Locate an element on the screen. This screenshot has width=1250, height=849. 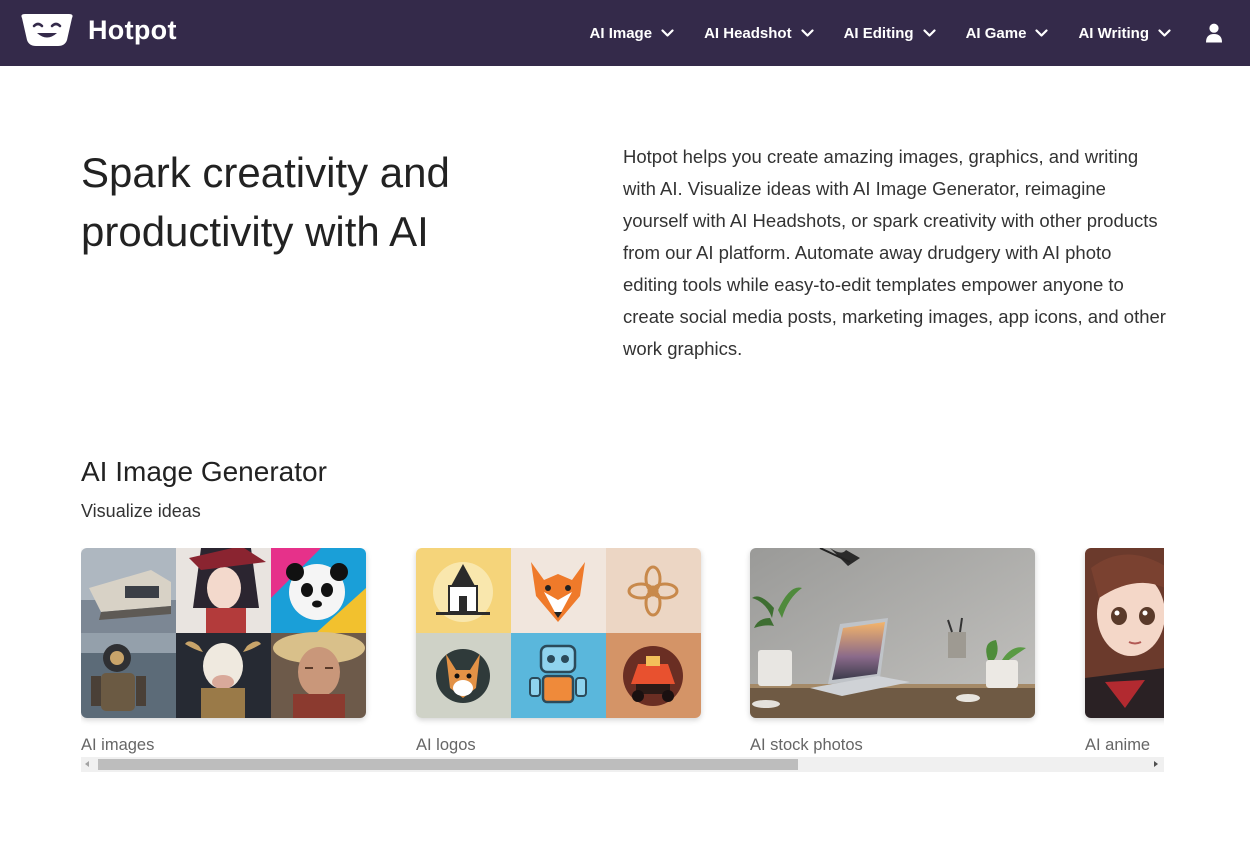
nav-ai-image: AI Image is located at coordinates (632, 33).